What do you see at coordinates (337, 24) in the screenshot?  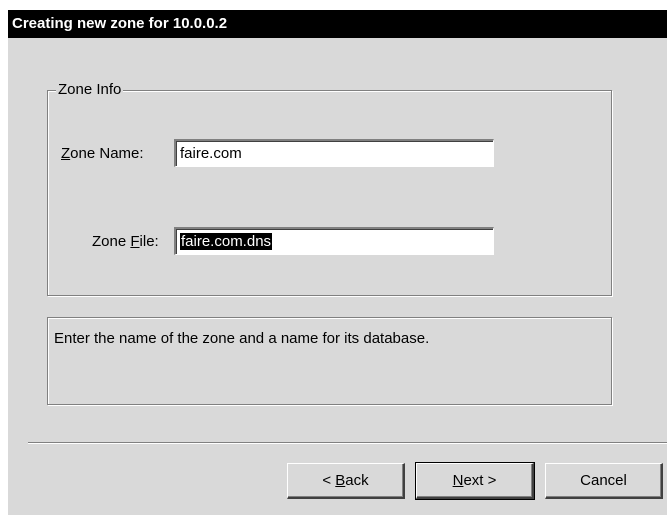 I see `dialog-title: Creating new zone for 10.0.0.2` at bounding box center [337, 24].